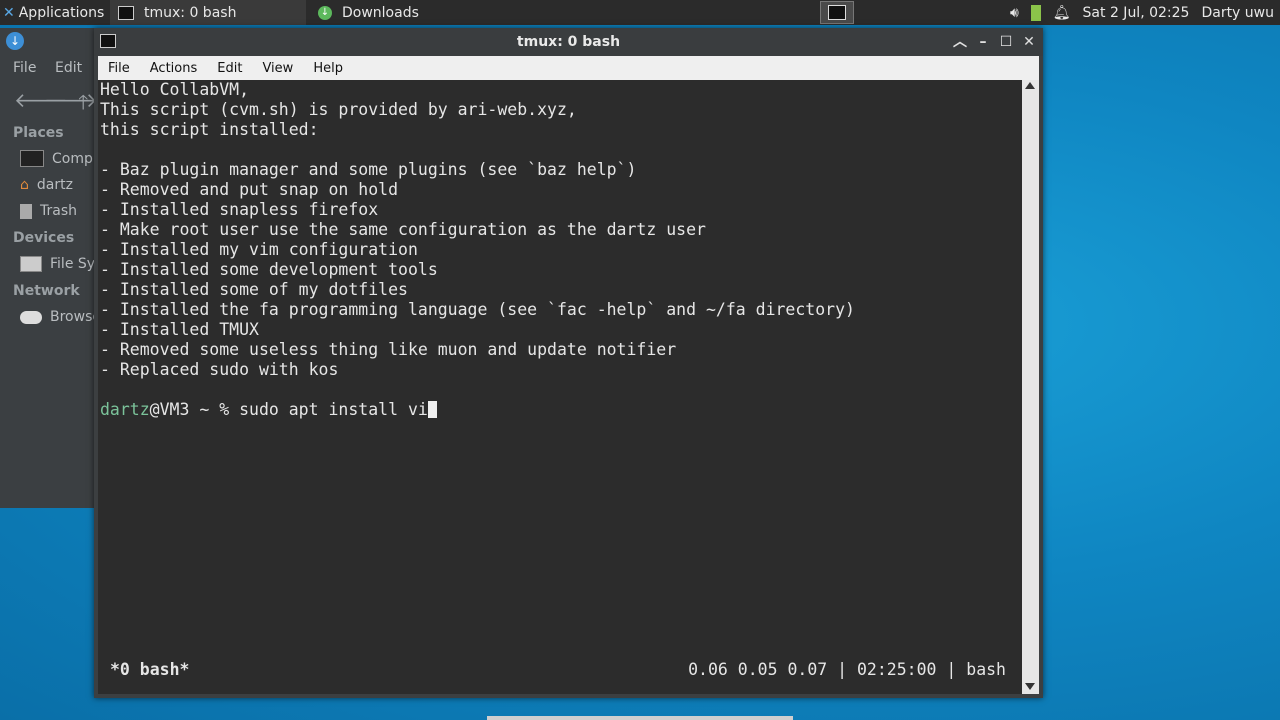 The image size is (1280, 720). I want to click on sidebar-item-browse-network: Browse, so click(60, 317).